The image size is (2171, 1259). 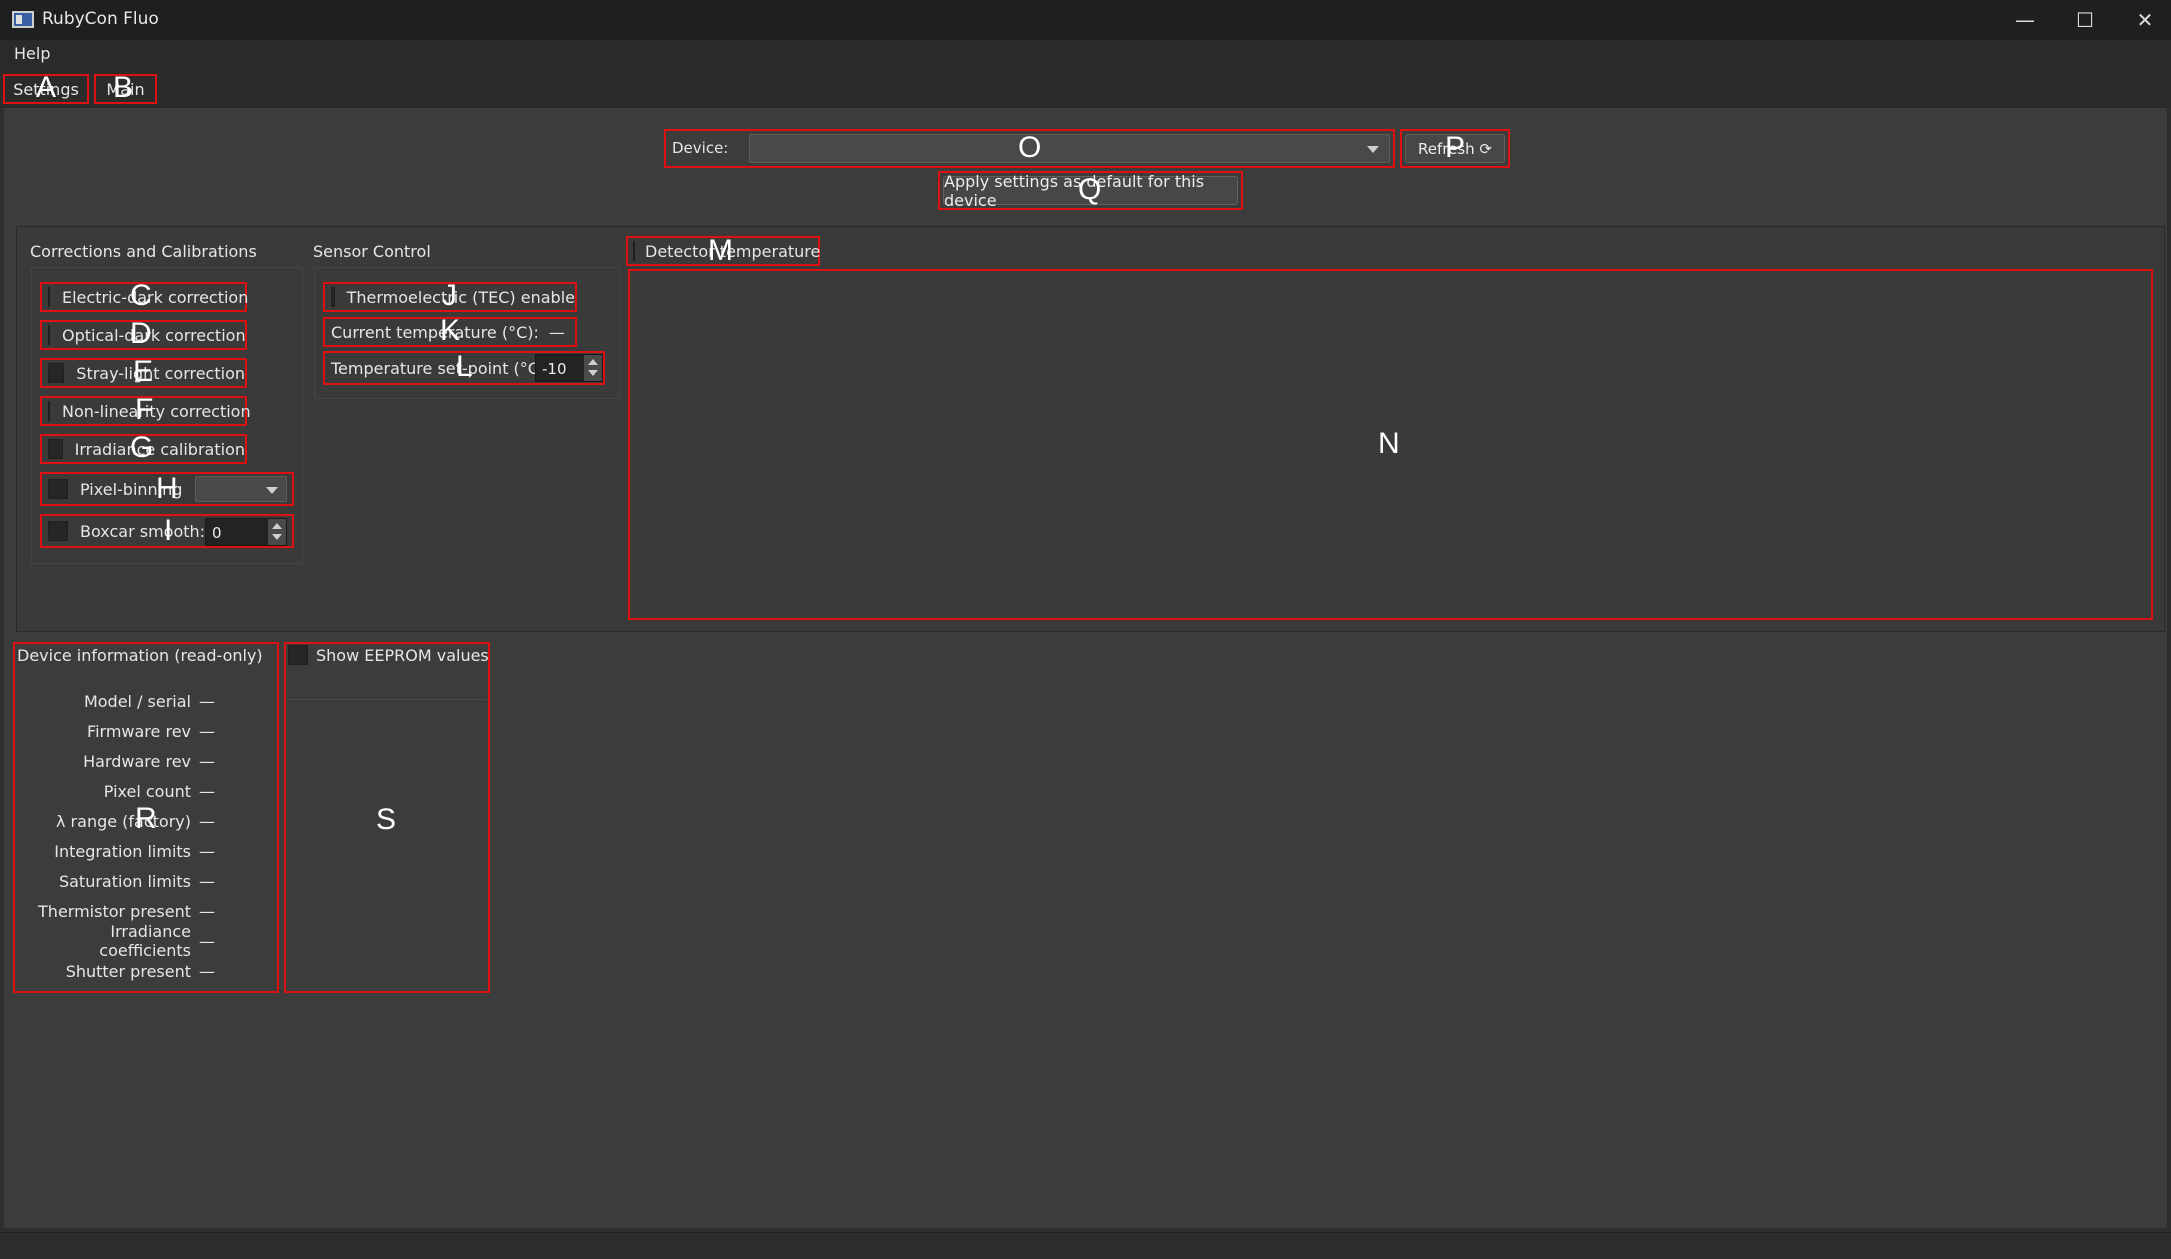 I want to click on non-linearity-label: Non-linearity correction, so click(x=156, y=411).